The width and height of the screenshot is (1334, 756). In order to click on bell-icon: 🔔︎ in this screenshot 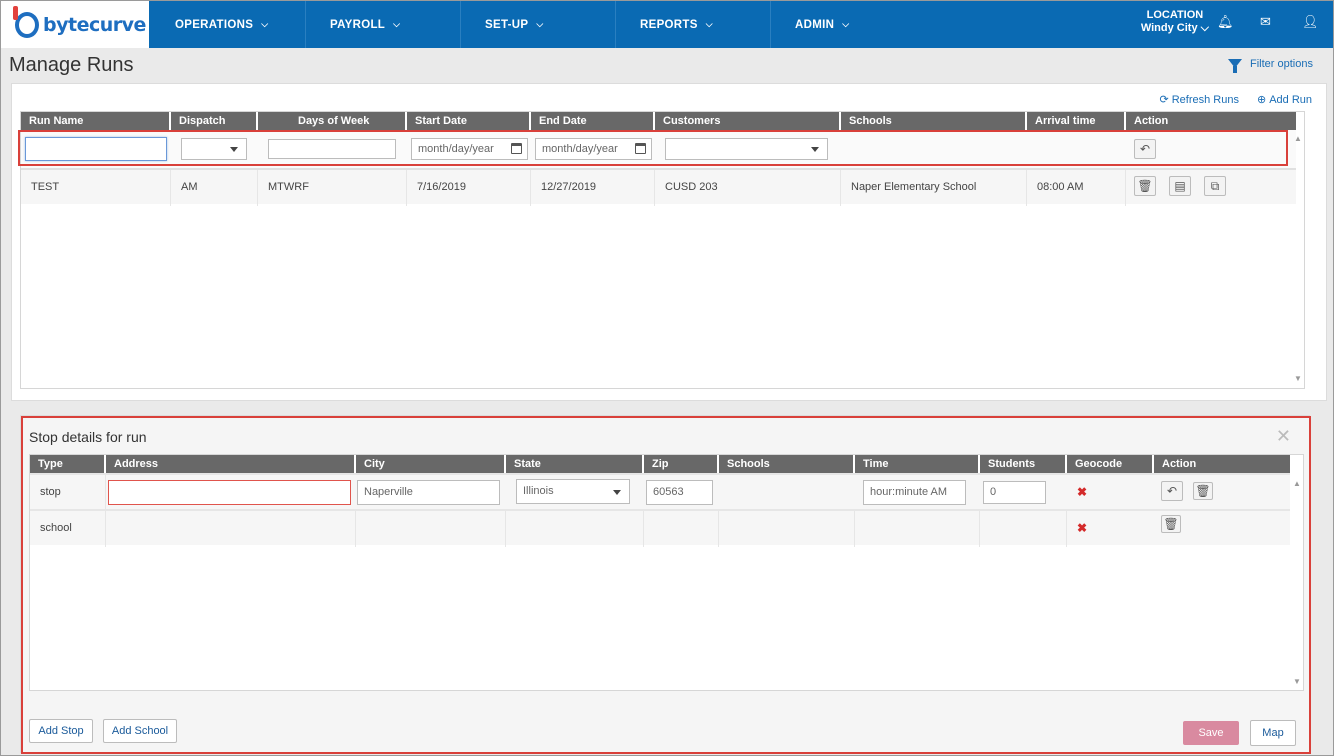, I will do `click(1225, 22)`.